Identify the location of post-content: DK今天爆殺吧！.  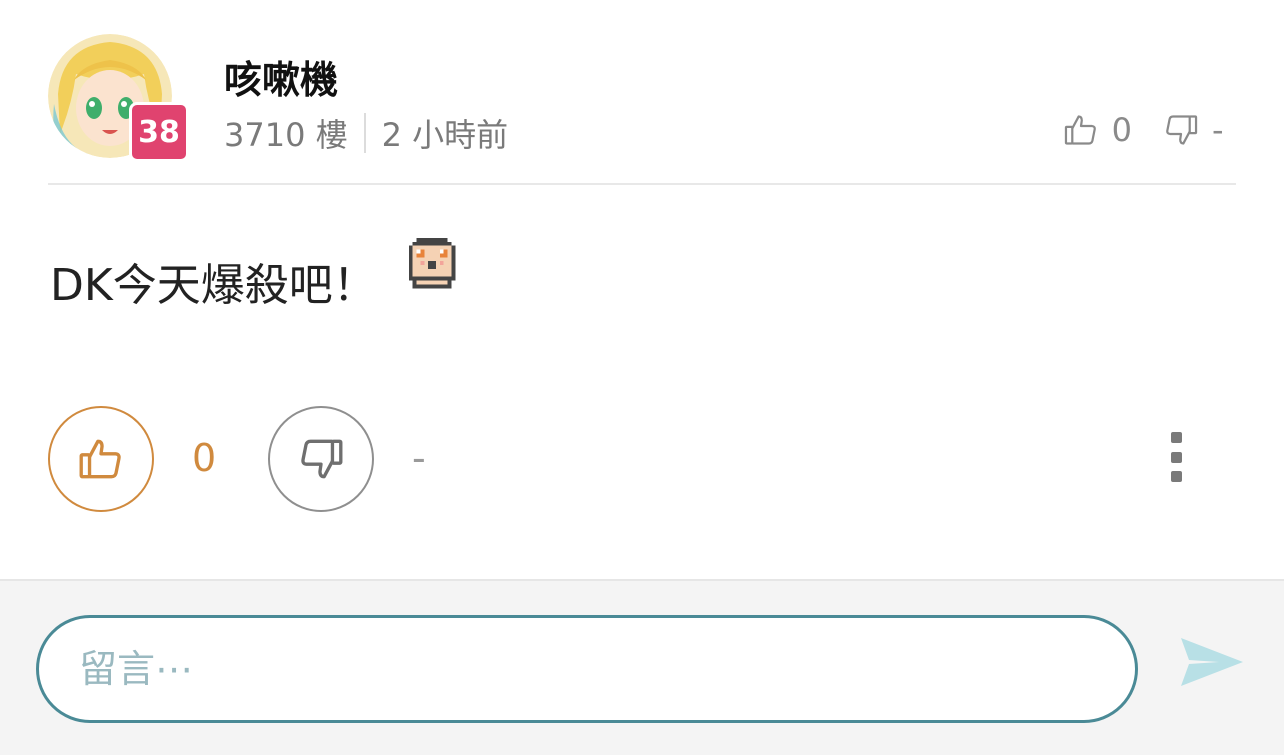
(256, 276).